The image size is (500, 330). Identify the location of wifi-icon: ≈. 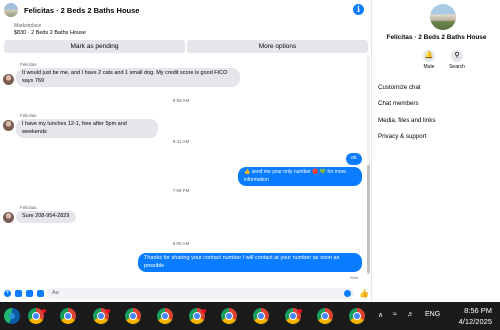
(395, 314).